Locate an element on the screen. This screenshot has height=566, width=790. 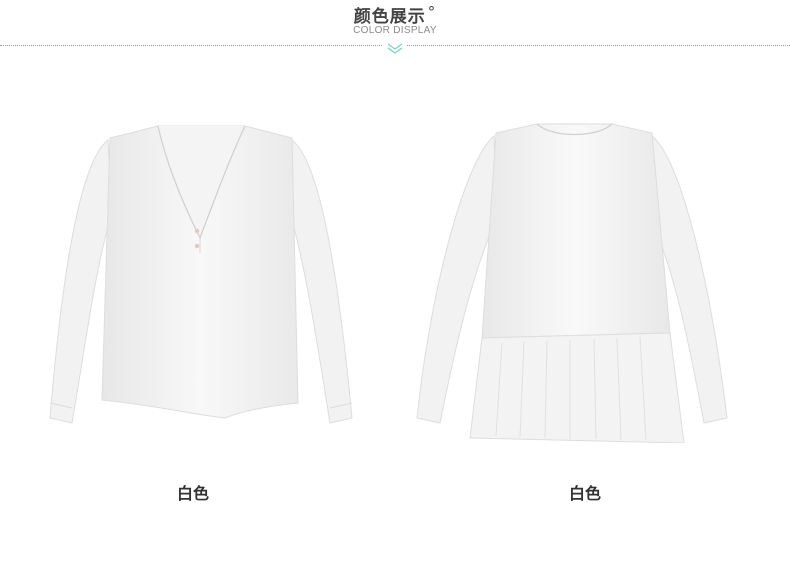
color-label-back: 白色 is located at coordinates (584, 493).